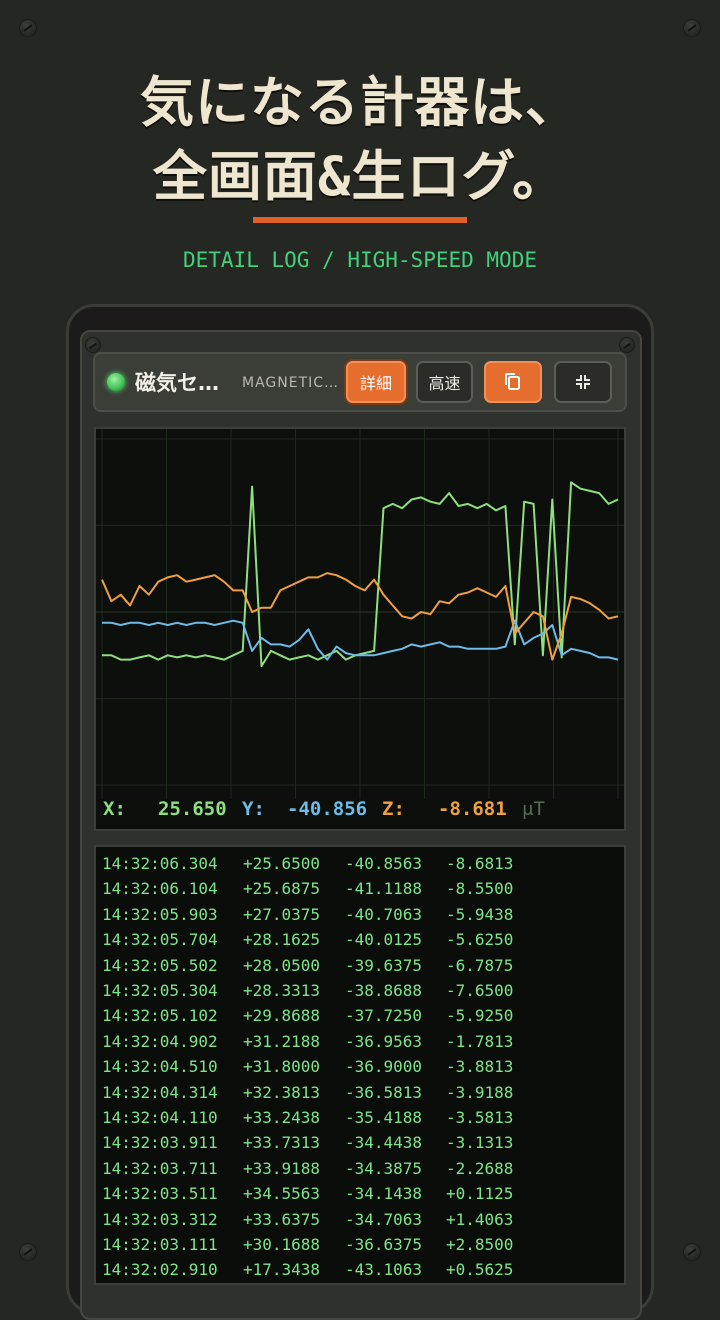 This screenshot has width=720, height=1320. Describe the element at coordinates (160, 1219) in the screenshot. I see `log-time-cell: 14:32:03.312` at that location.